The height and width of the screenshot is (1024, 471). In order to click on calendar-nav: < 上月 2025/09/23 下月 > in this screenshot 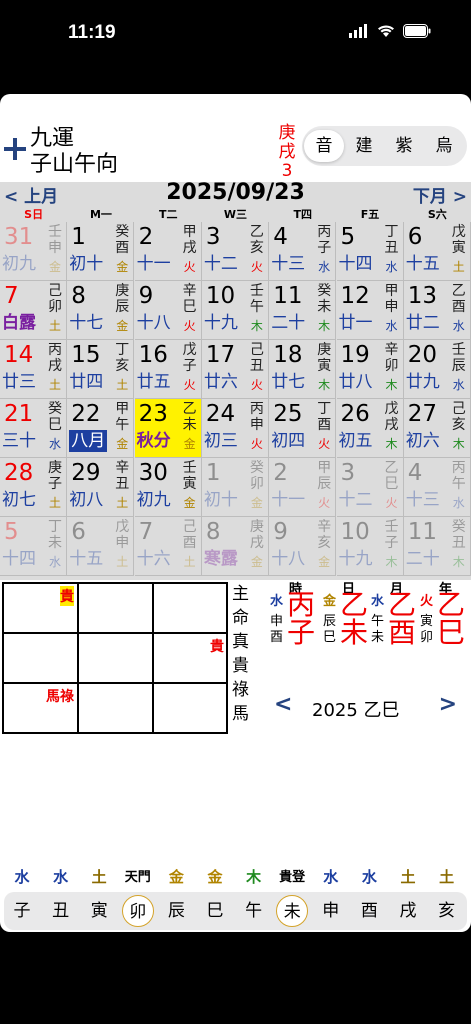, I will do `click(235, 193)`.